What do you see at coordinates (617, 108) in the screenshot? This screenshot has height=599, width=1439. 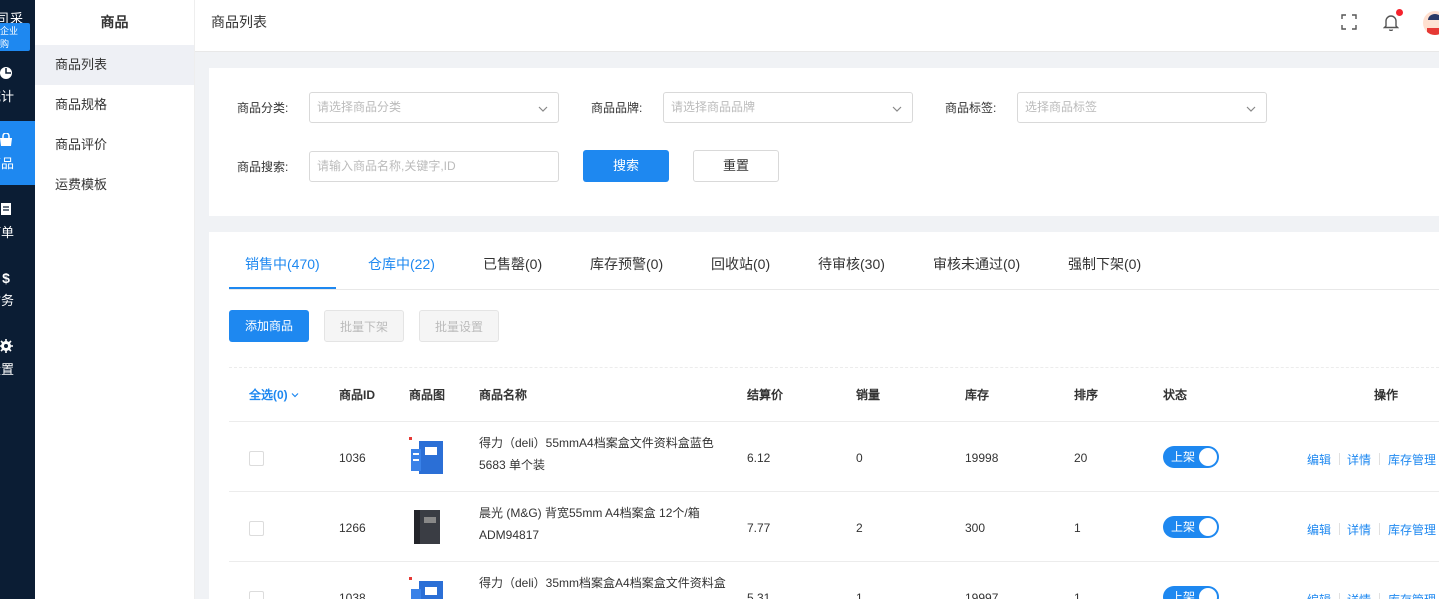 I see `brand-label: 商品品牌:` at bounding box center [617, 108].